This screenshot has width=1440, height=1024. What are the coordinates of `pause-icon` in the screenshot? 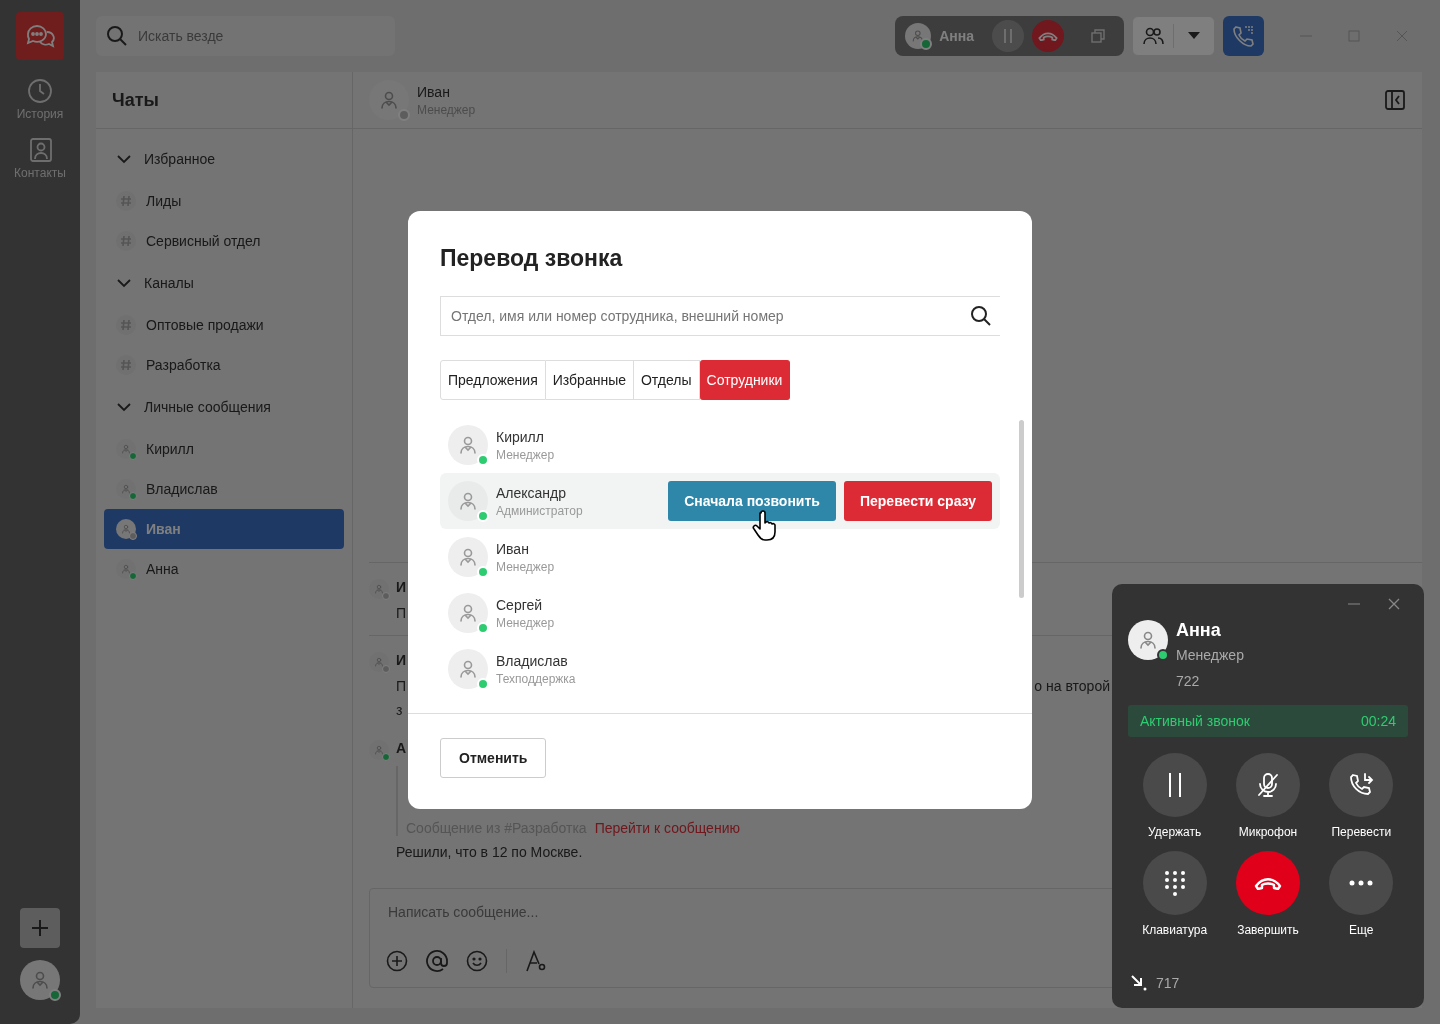 It's located at (1008, 36).